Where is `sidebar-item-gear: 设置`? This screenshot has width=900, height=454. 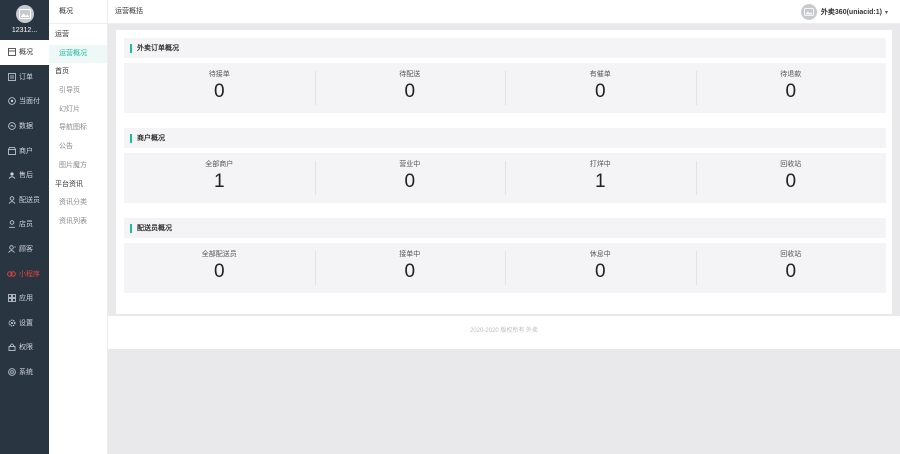 sidebar-item-gear: 设置 is located at coordinates (24, 323).